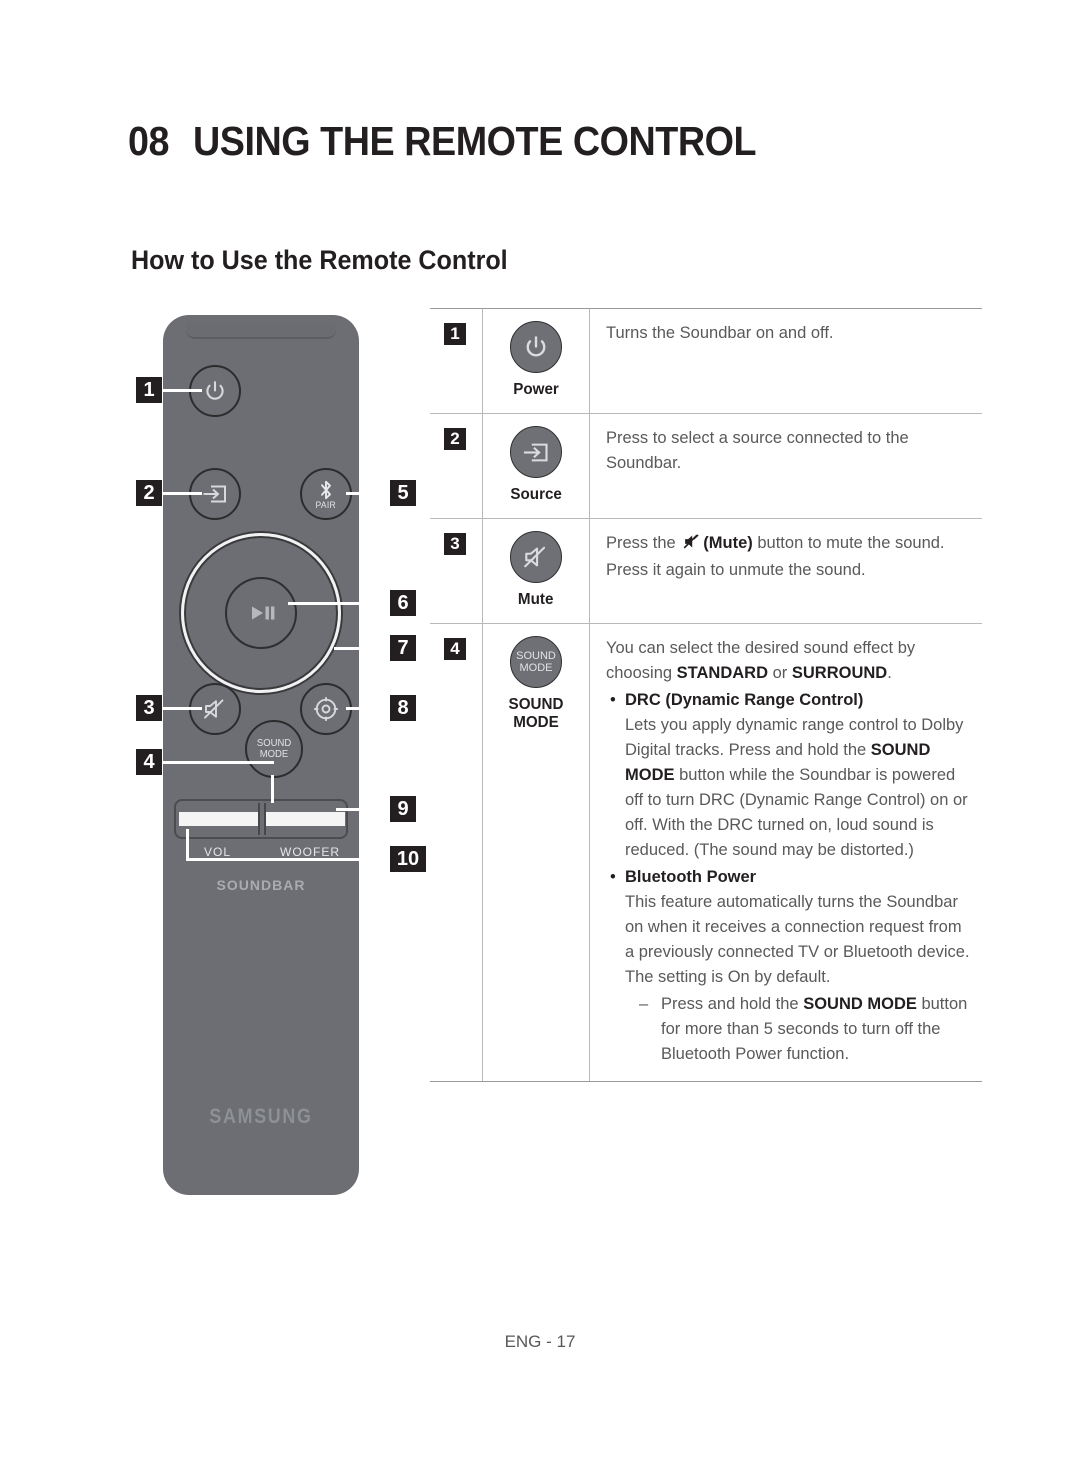 This screenshot has width=1080, height=1479. I want to click on table-row: 1 Power Turns the Soundbar on and off., so click(706, 361).